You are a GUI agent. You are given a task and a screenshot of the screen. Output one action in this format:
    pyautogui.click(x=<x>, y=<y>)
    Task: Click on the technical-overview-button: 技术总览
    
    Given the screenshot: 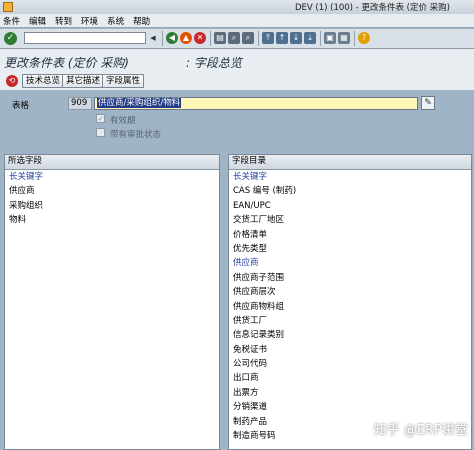 What is the action you would take?
    pyautogui.click(x=43, y=81)
    